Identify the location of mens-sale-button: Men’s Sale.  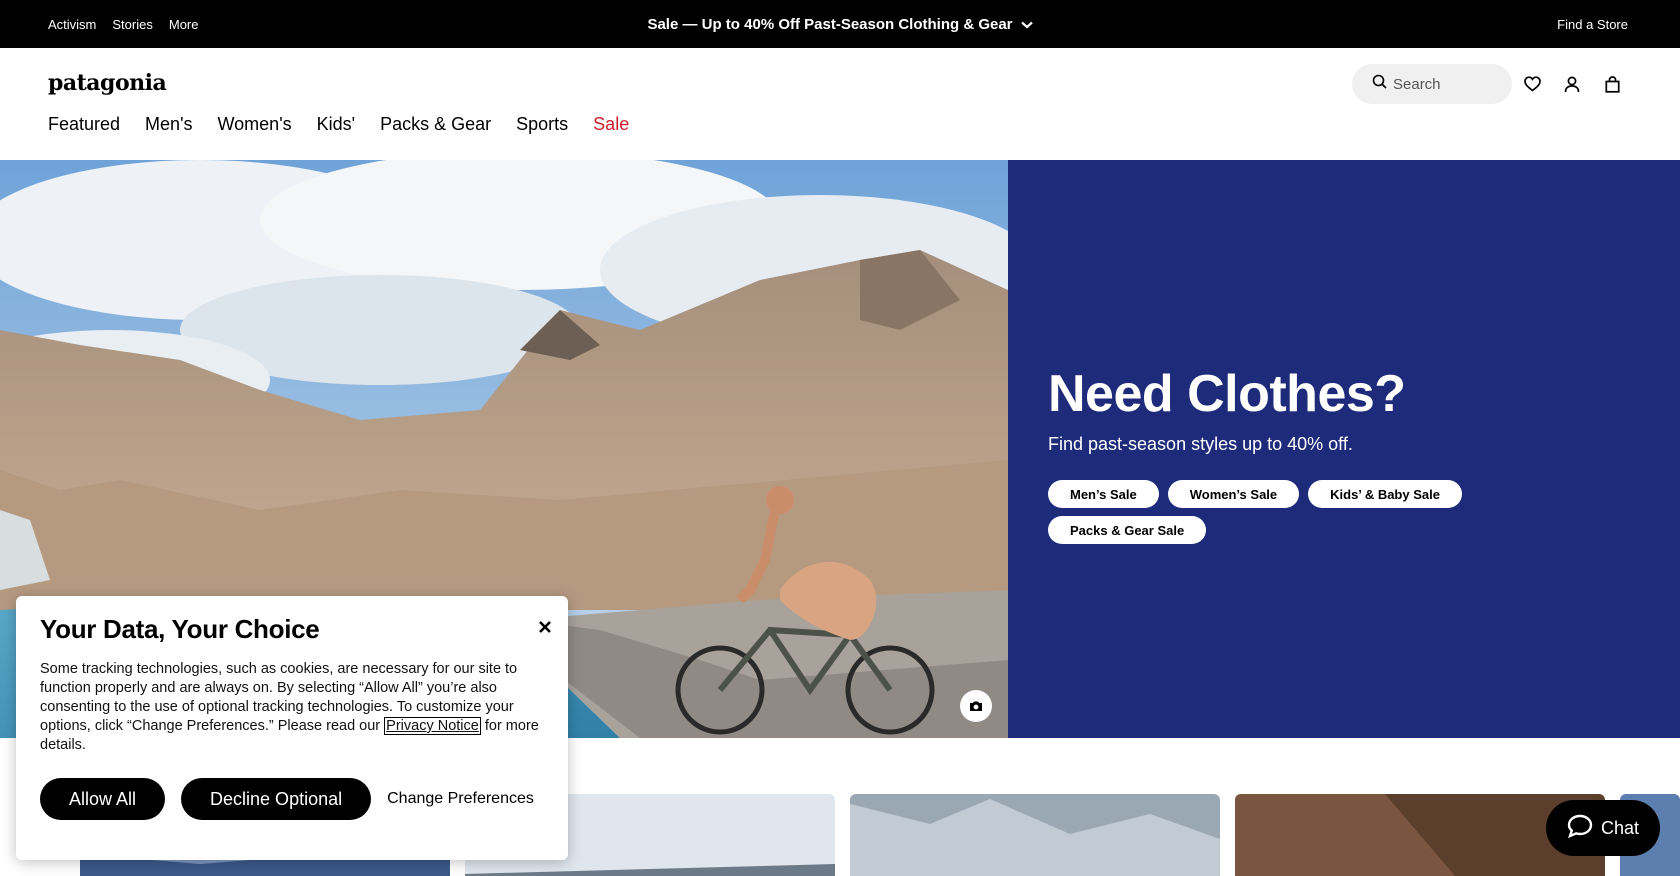
(1103, 494).